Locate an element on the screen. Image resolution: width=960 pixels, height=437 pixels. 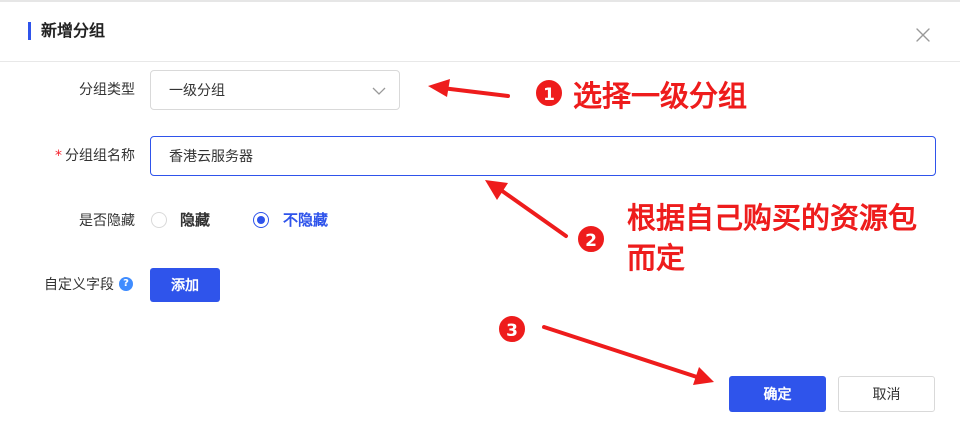
question-circle-icon: ? is located at coordinates (126, 284).